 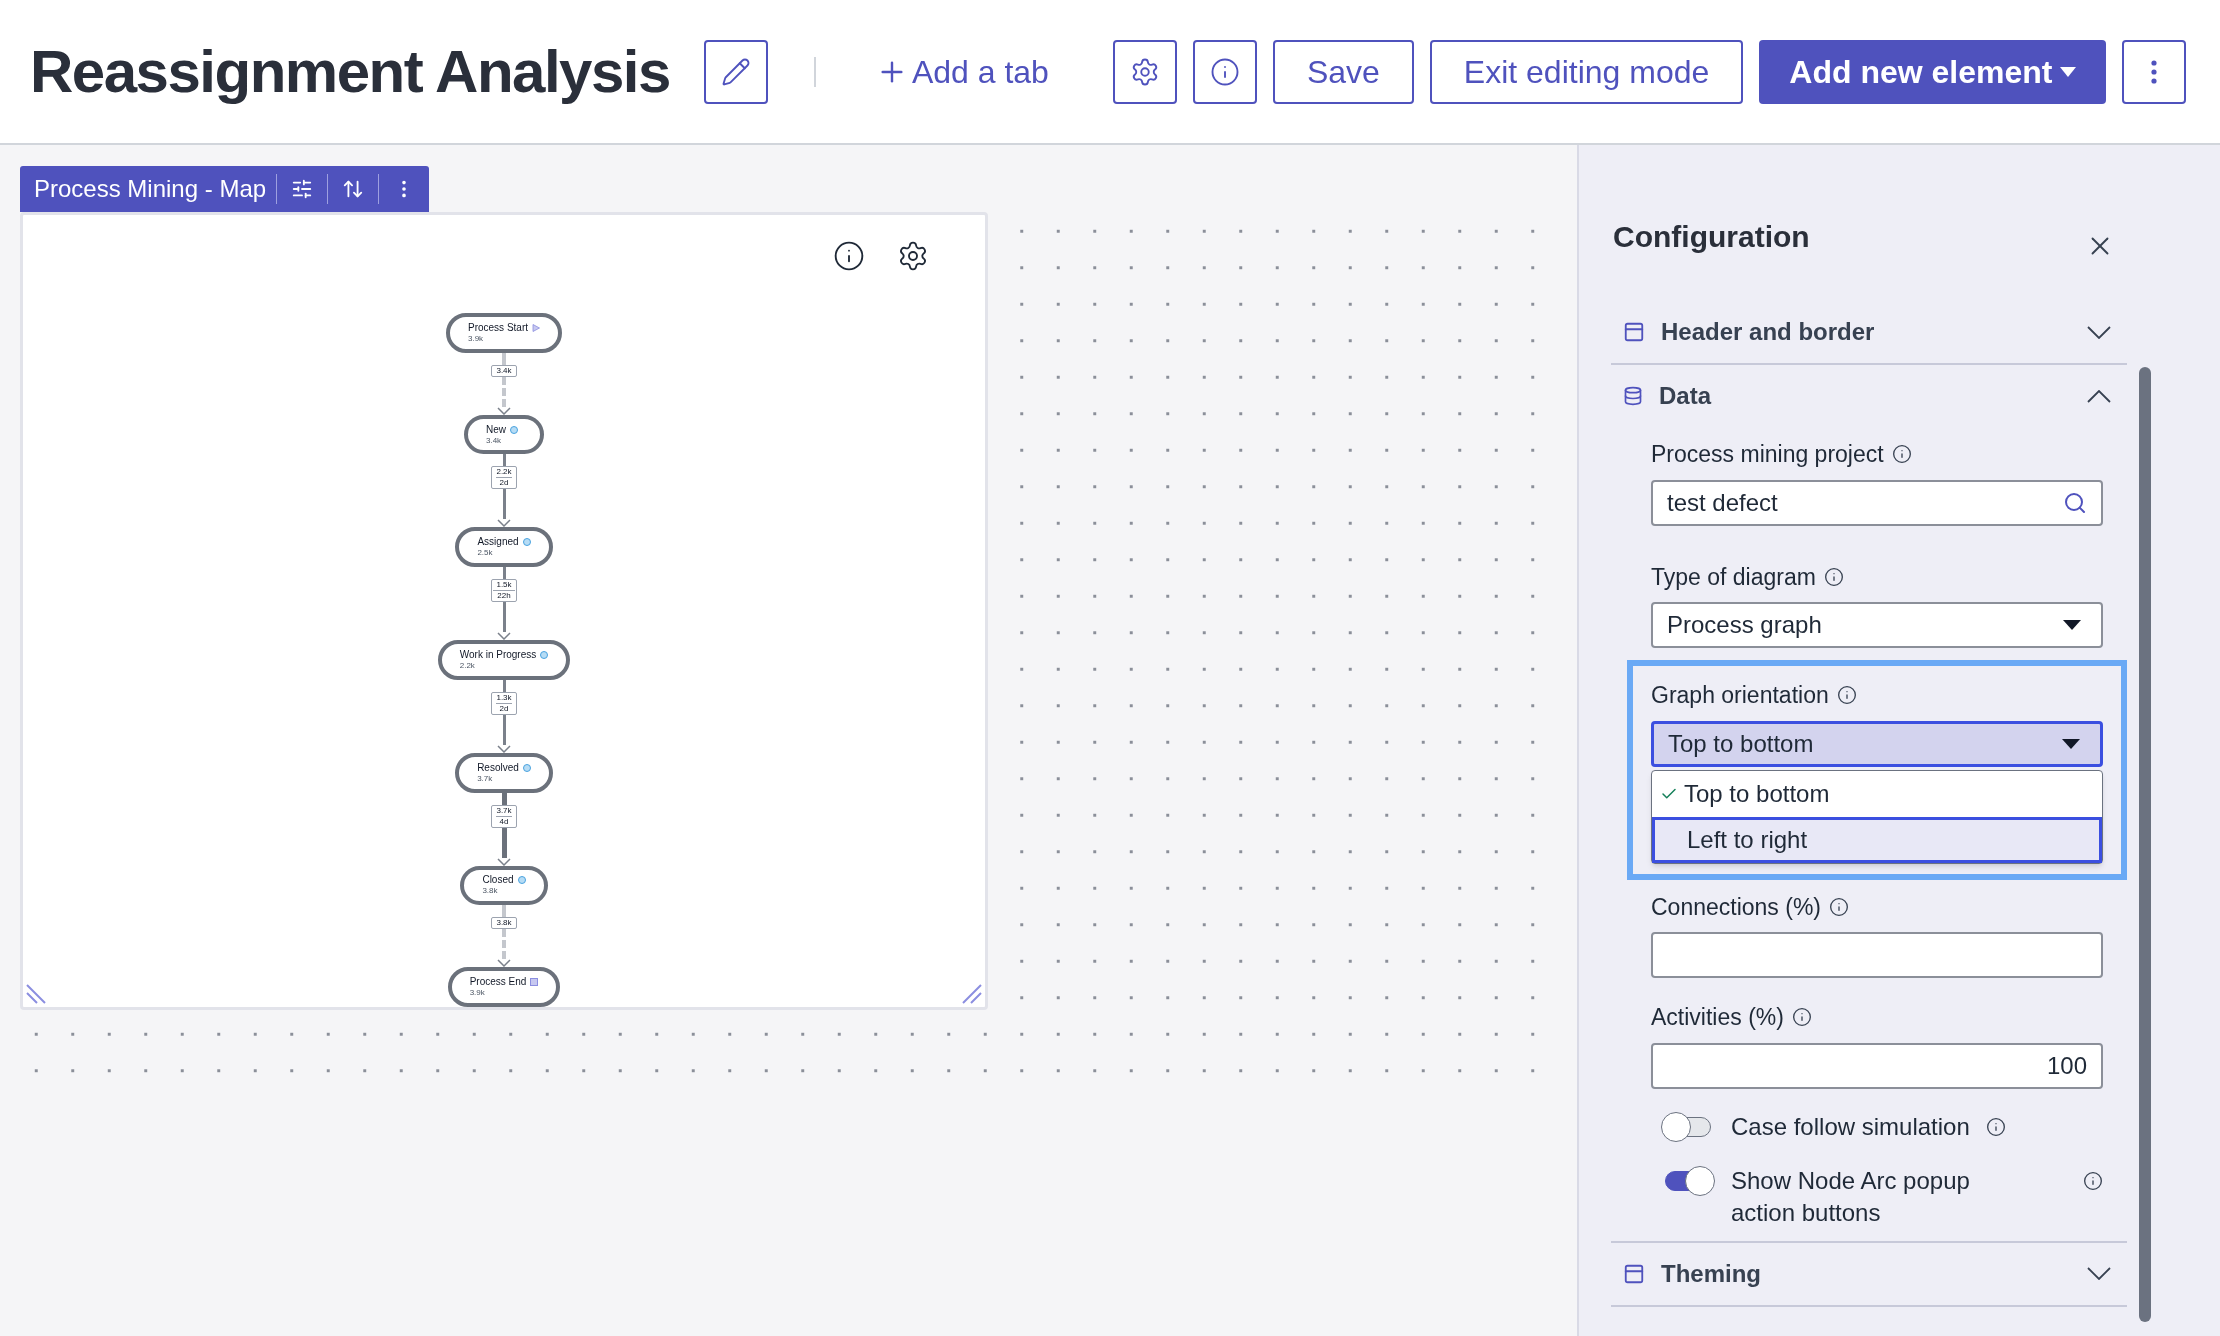 I want to click on connections-input, so click(x=1877, y=955).